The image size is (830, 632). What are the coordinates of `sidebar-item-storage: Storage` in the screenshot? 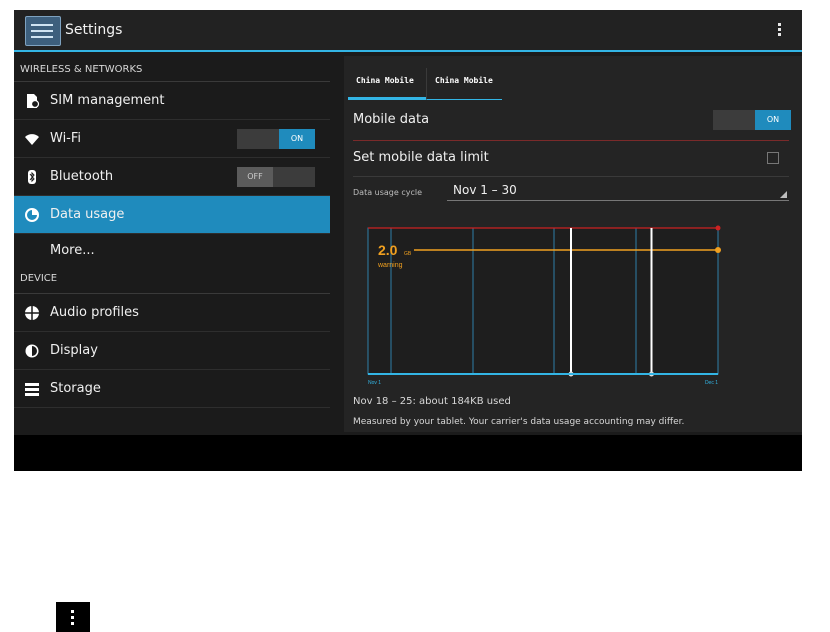 It's located at (172, 389).